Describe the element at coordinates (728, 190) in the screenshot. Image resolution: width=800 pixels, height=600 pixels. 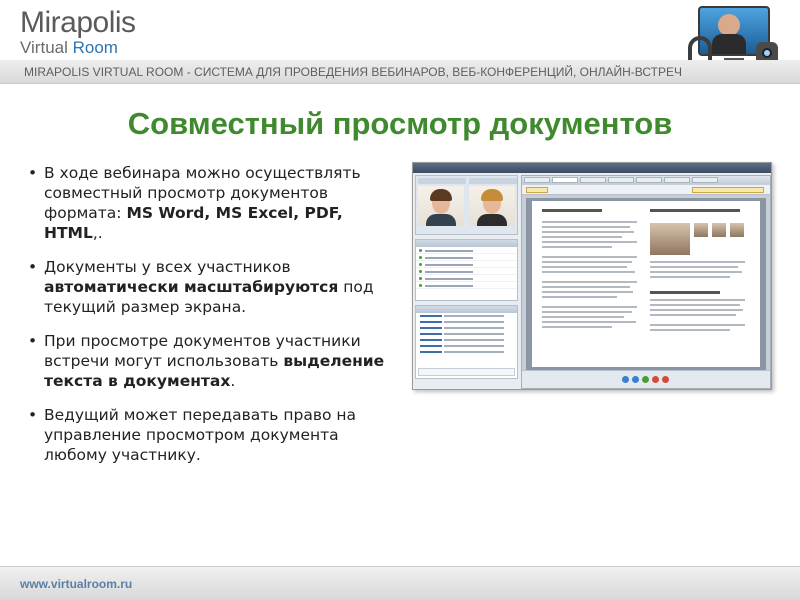
I see `sync-view-button` at that location.